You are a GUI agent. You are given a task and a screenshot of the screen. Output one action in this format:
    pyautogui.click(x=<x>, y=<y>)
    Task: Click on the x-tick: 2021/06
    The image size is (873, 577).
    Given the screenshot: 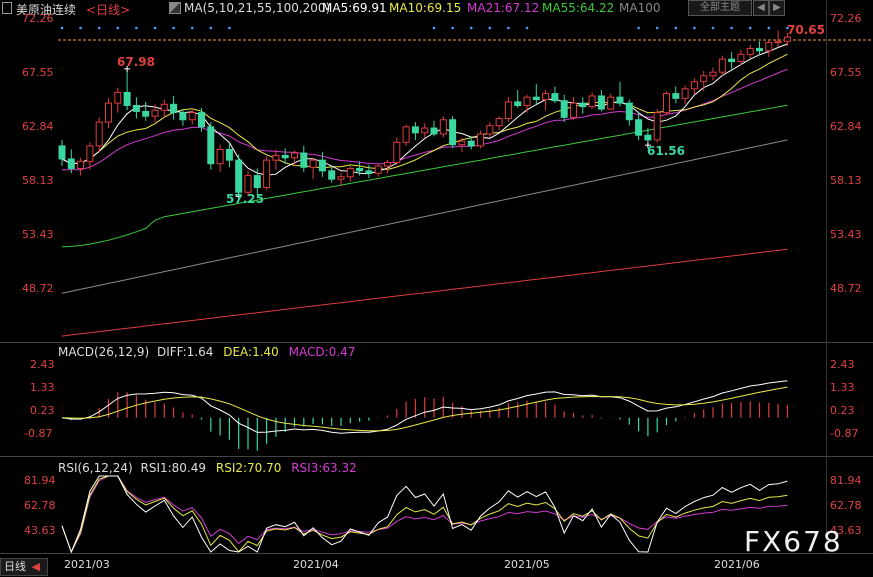 What is the action you would take?
    pyautogui.click(x=737, y=564)
    